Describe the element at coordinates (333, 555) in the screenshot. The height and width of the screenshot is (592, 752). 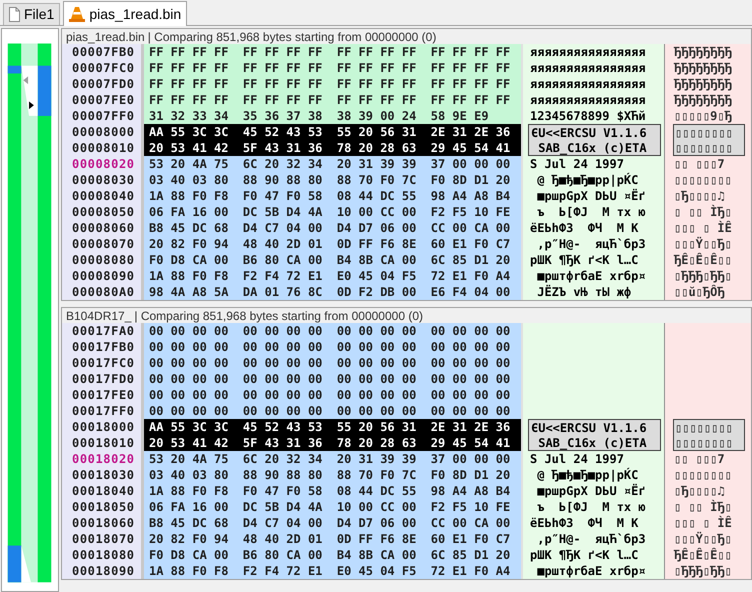
I see `hex-bytes: F0 D8 CA 00 B6 80 CA 00 B4 8B CA 00 6C 85 D1 20` at that location.